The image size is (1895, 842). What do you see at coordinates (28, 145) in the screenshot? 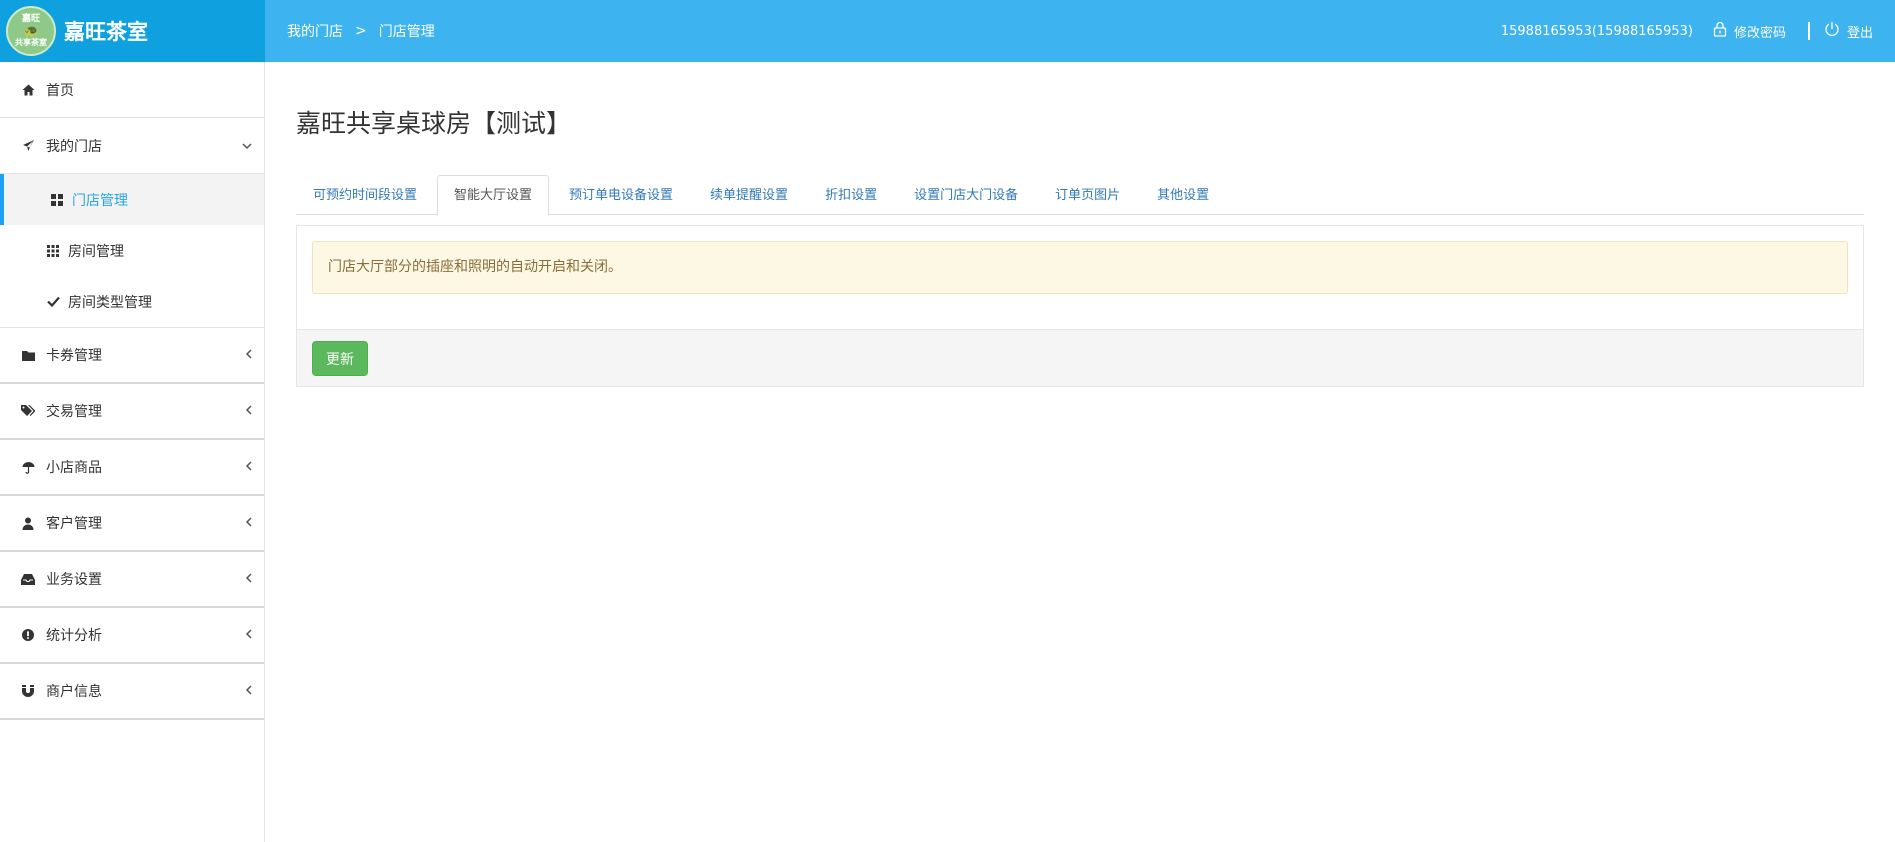
I see `plane-icon` at bounding box center [28, 145].